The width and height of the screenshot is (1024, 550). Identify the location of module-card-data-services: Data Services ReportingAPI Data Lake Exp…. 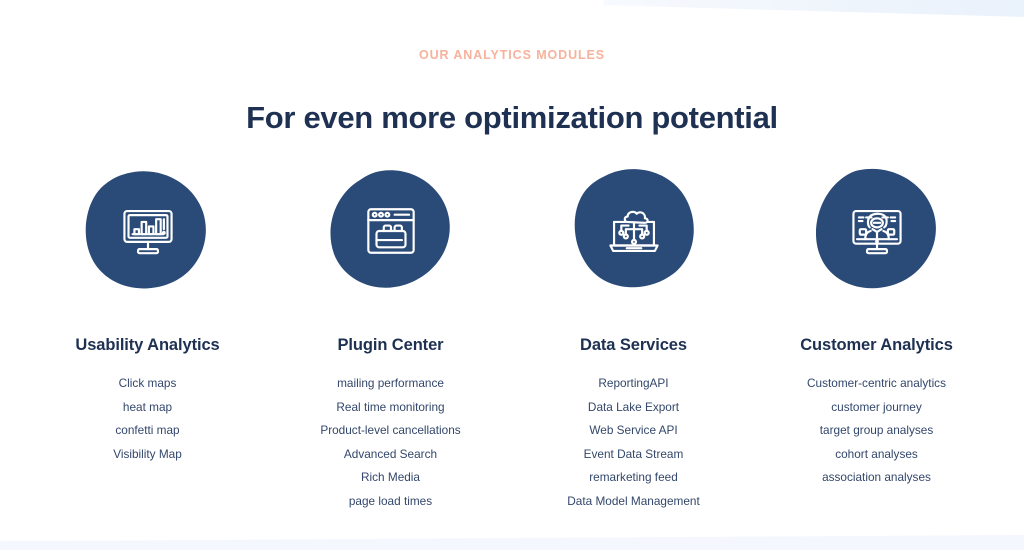
(633, 340).